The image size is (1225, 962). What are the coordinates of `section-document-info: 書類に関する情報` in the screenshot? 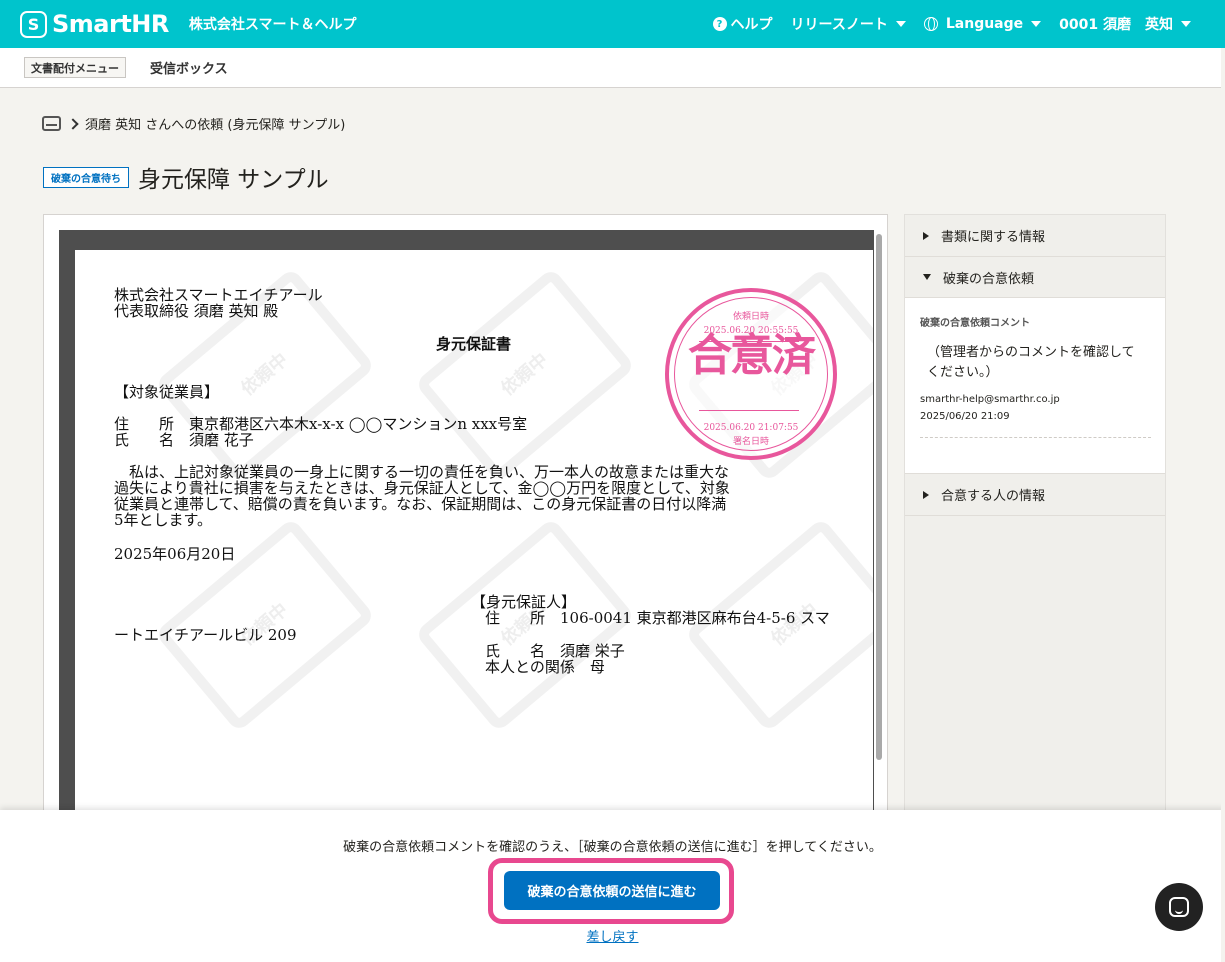 It's located at (1035, 236).